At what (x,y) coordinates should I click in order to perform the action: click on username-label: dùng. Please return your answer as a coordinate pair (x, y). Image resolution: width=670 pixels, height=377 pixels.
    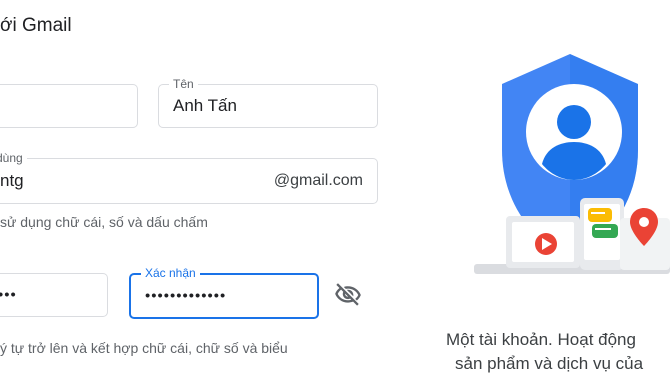
    Looking at the image, I should click on (13, 158).